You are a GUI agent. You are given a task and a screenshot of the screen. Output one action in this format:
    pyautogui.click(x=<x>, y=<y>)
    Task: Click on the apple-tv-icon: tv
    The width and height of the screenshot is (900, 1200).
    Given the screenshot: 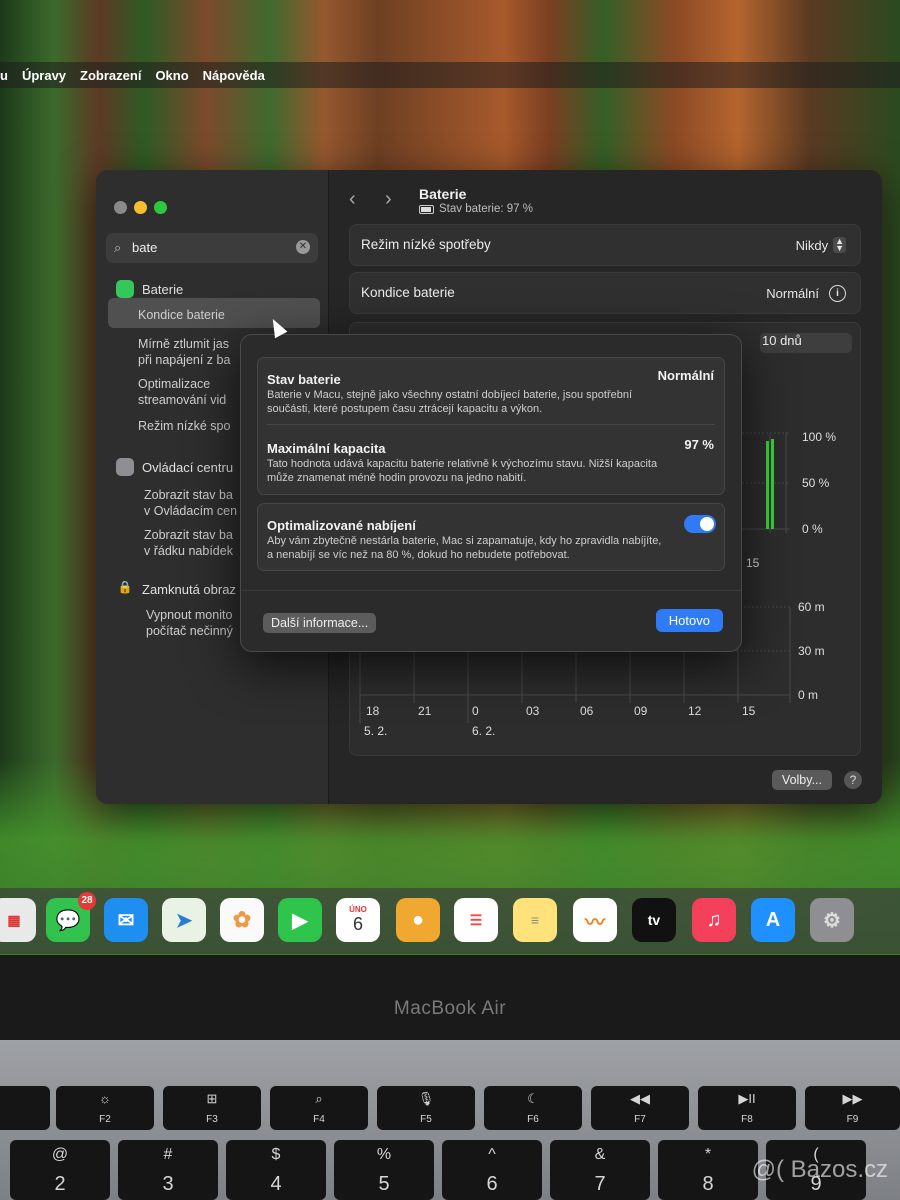 What is the action you would take?
    pyautogui.click(x=654, y=920)
    